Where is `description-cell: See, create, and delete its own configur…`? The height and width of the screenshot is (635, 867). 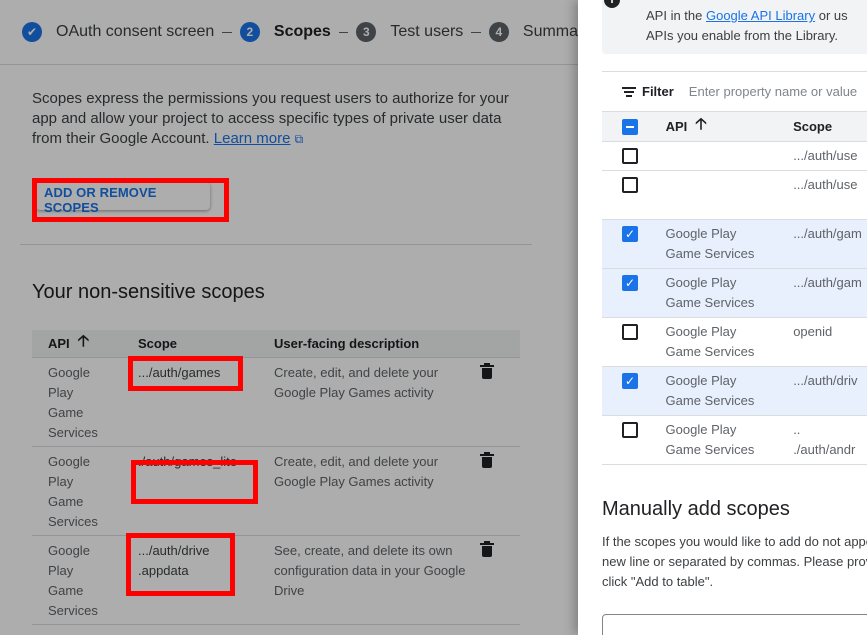 description-cell: See, create, and delete its own configur… is located at coordinates (370, 570).